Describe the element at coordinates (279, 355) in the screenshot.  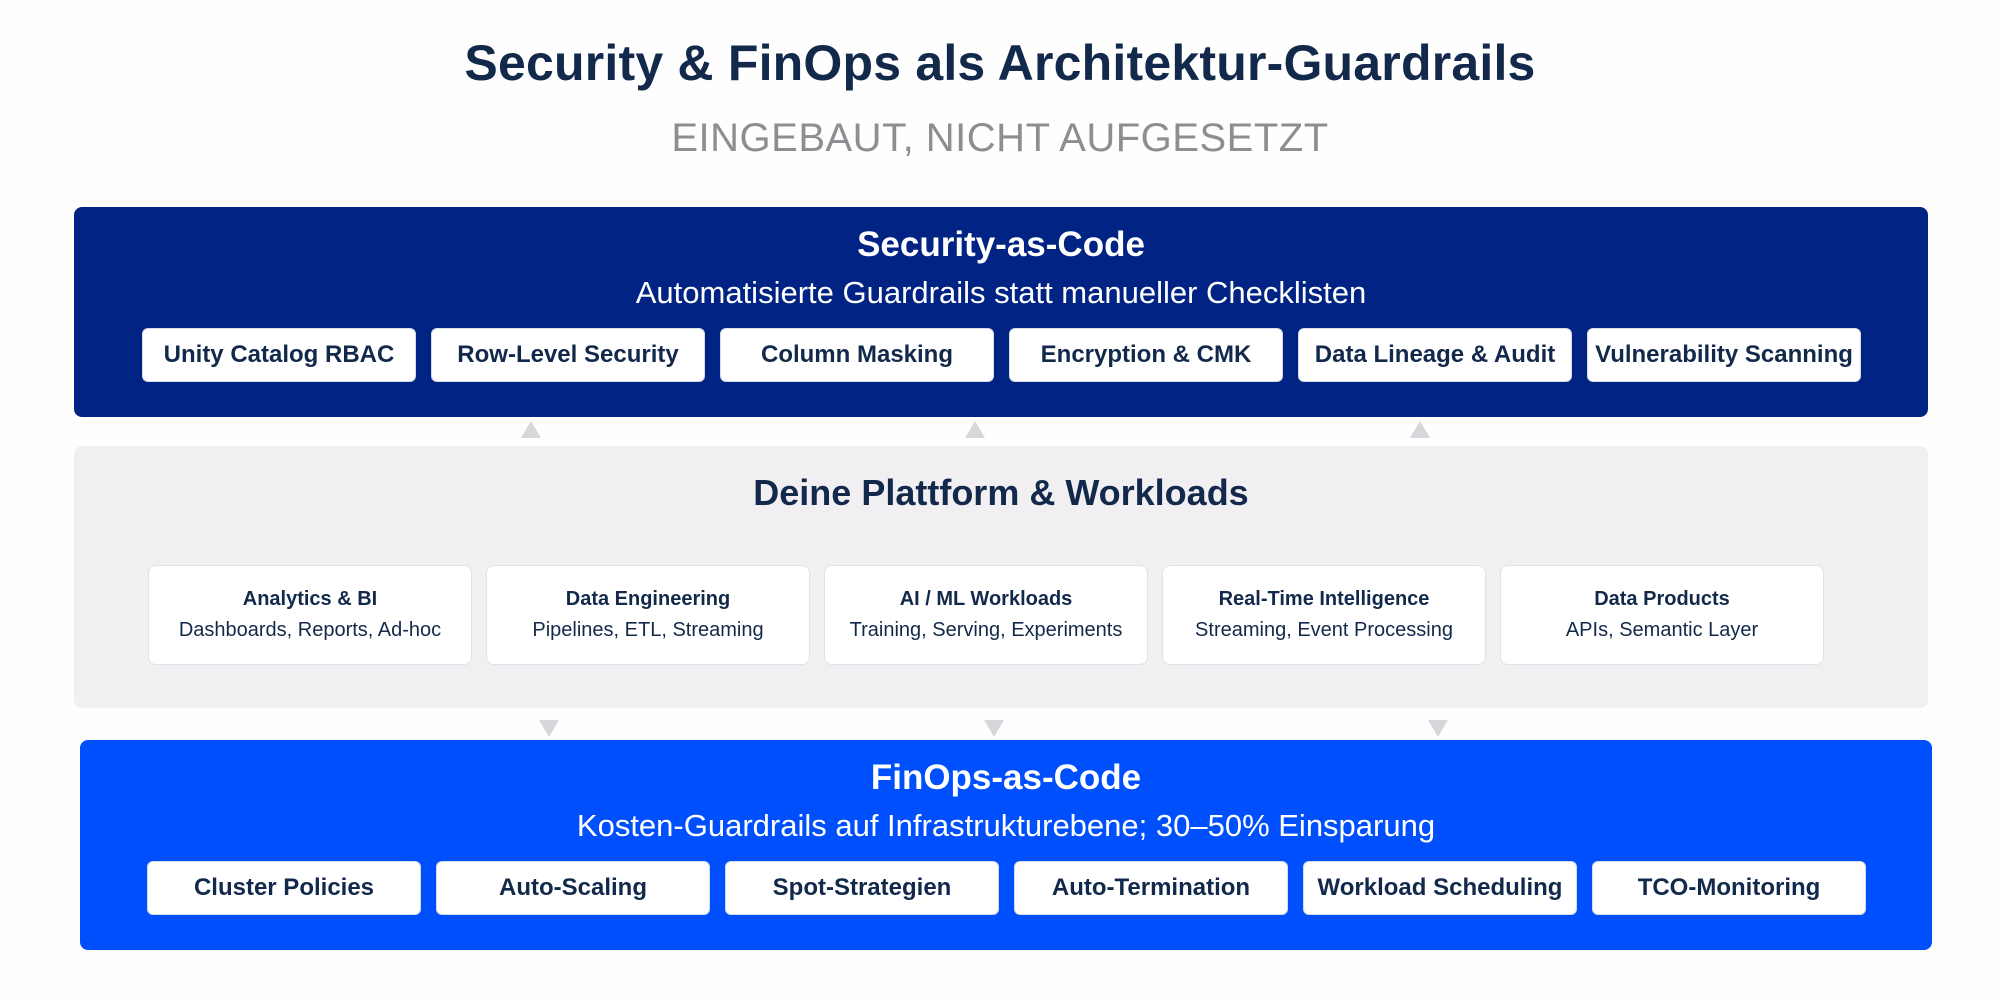
I see `security-item-unity-catalog-rbac: Unity Catalog RBAC` at that location.